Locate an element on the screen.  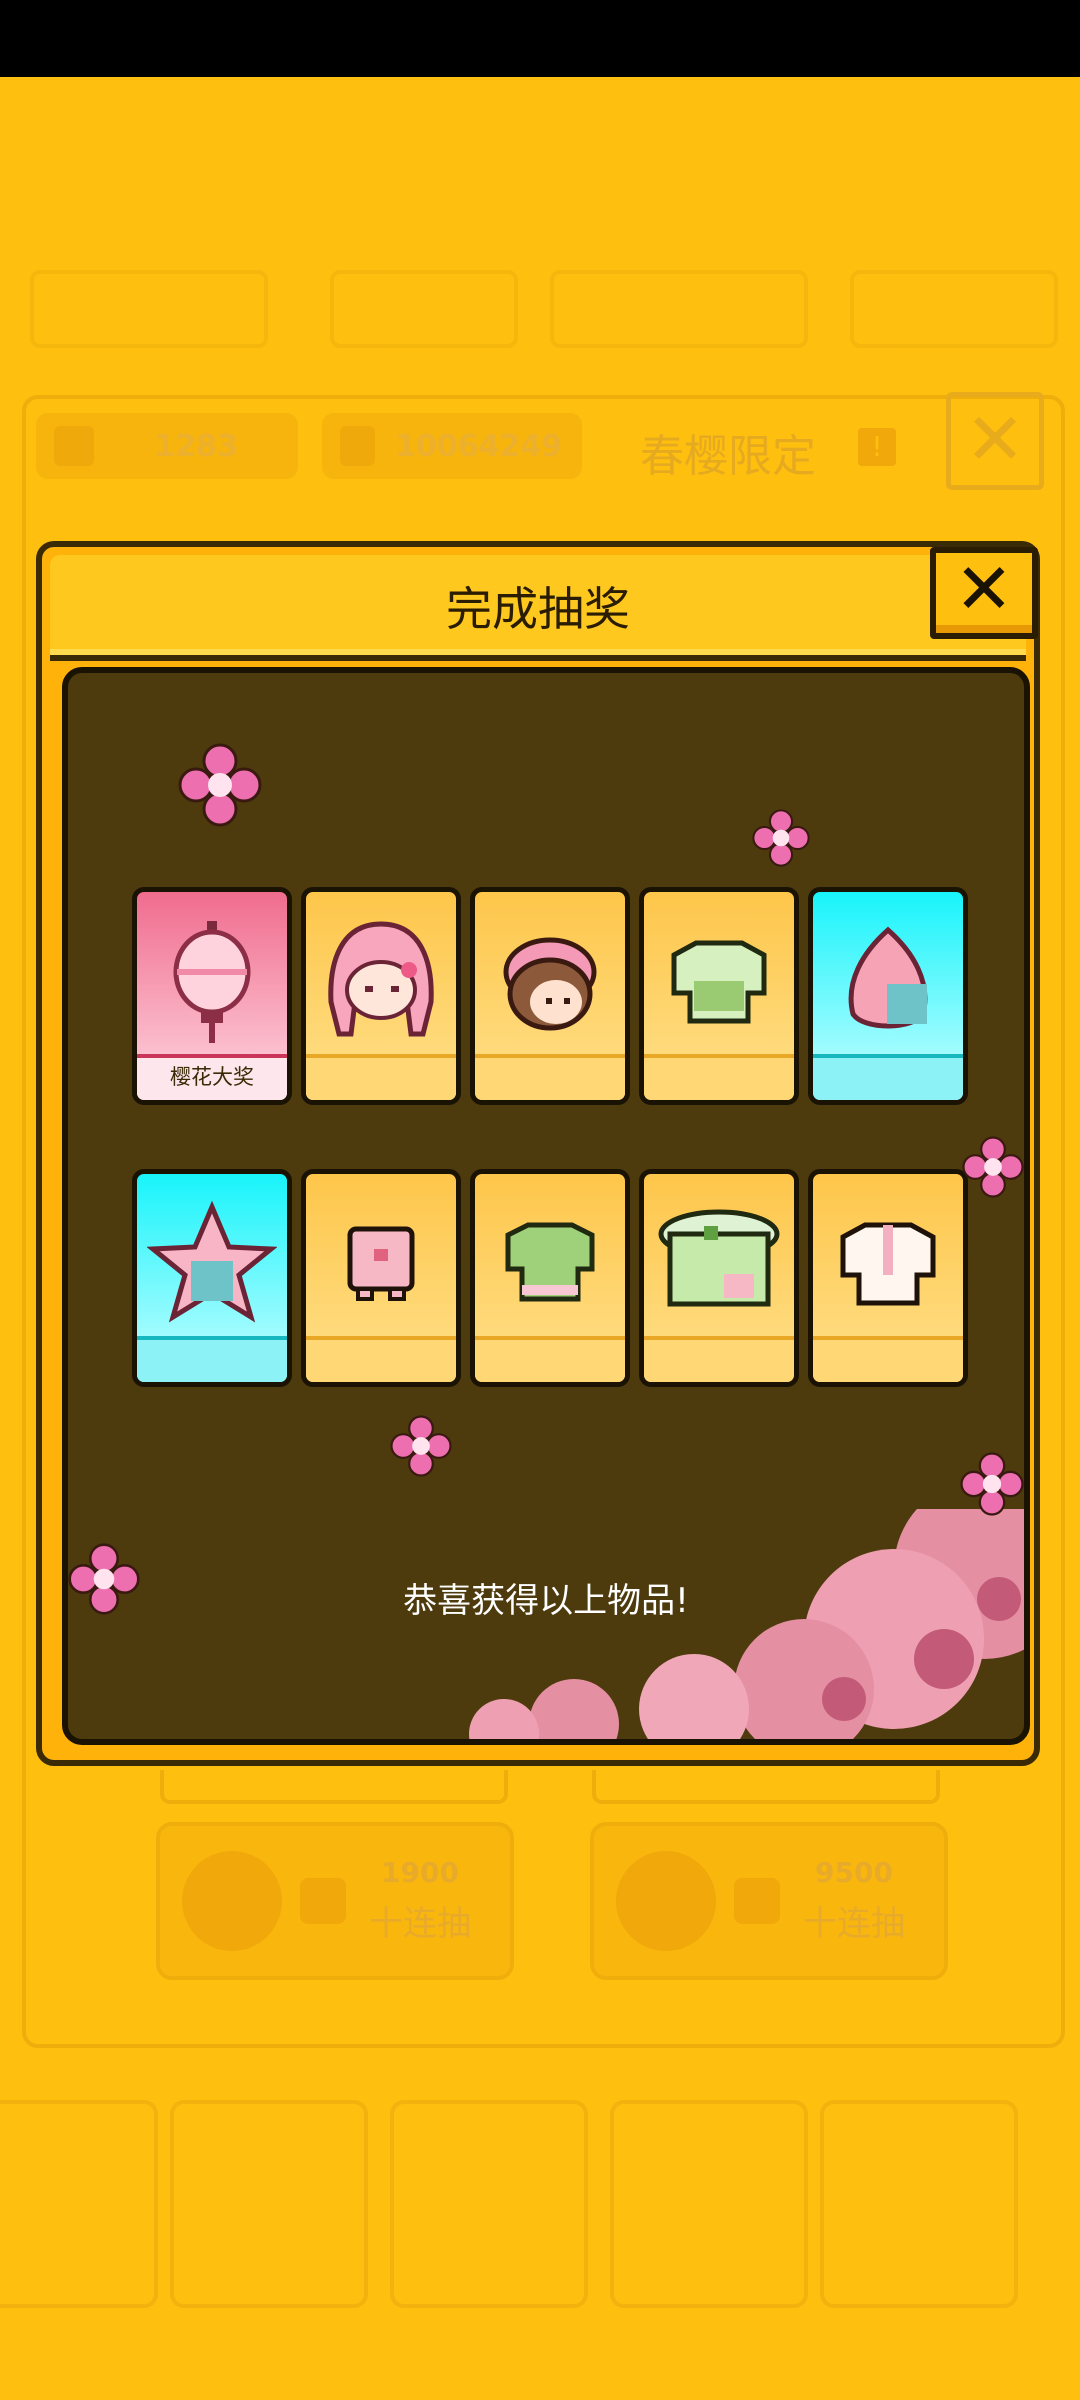
reward-card-star-outfit is located at coordinates (212, 1278).